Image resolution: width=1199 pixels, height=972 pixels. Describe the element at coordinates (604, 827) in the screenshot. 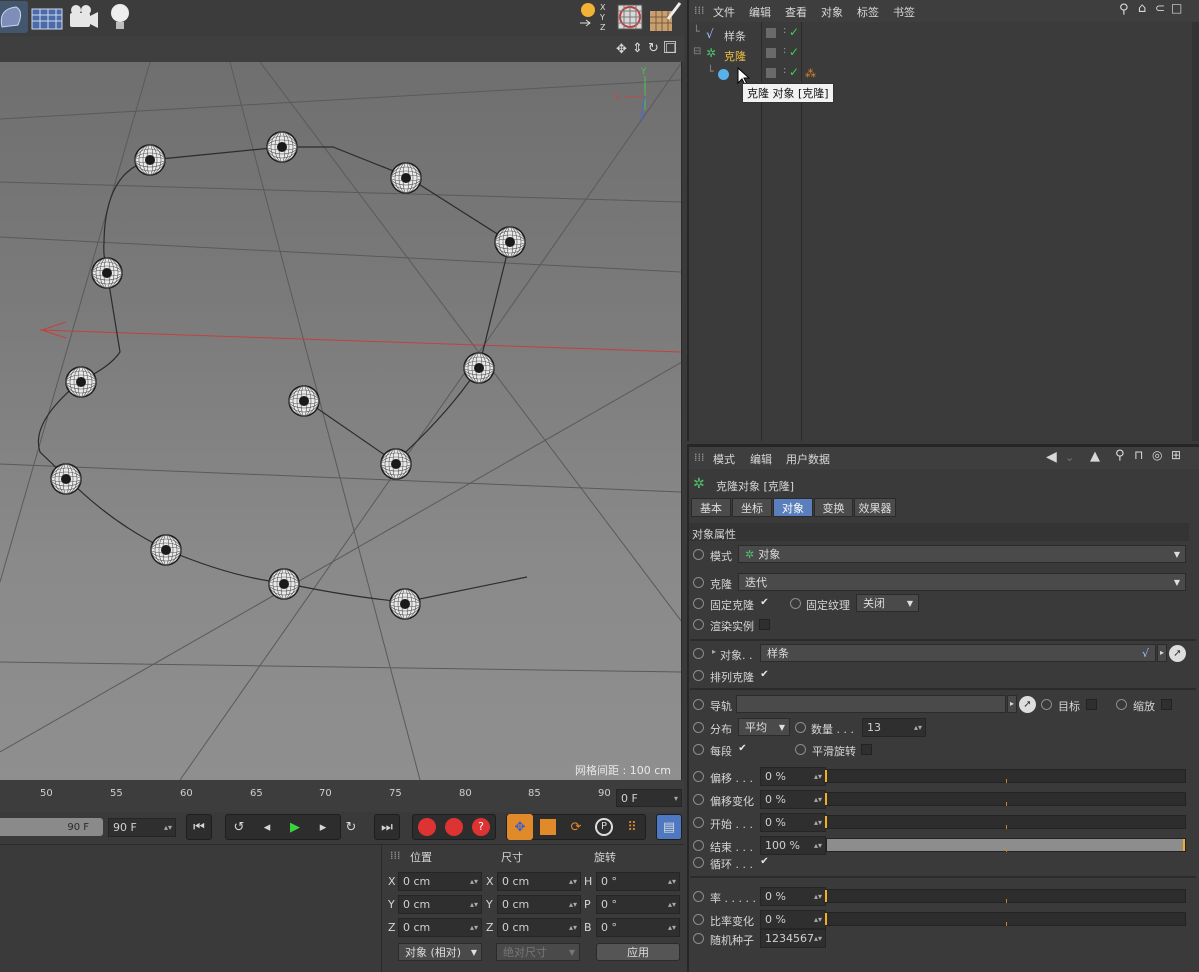

I see `parameter-track-icon: P` at that location.